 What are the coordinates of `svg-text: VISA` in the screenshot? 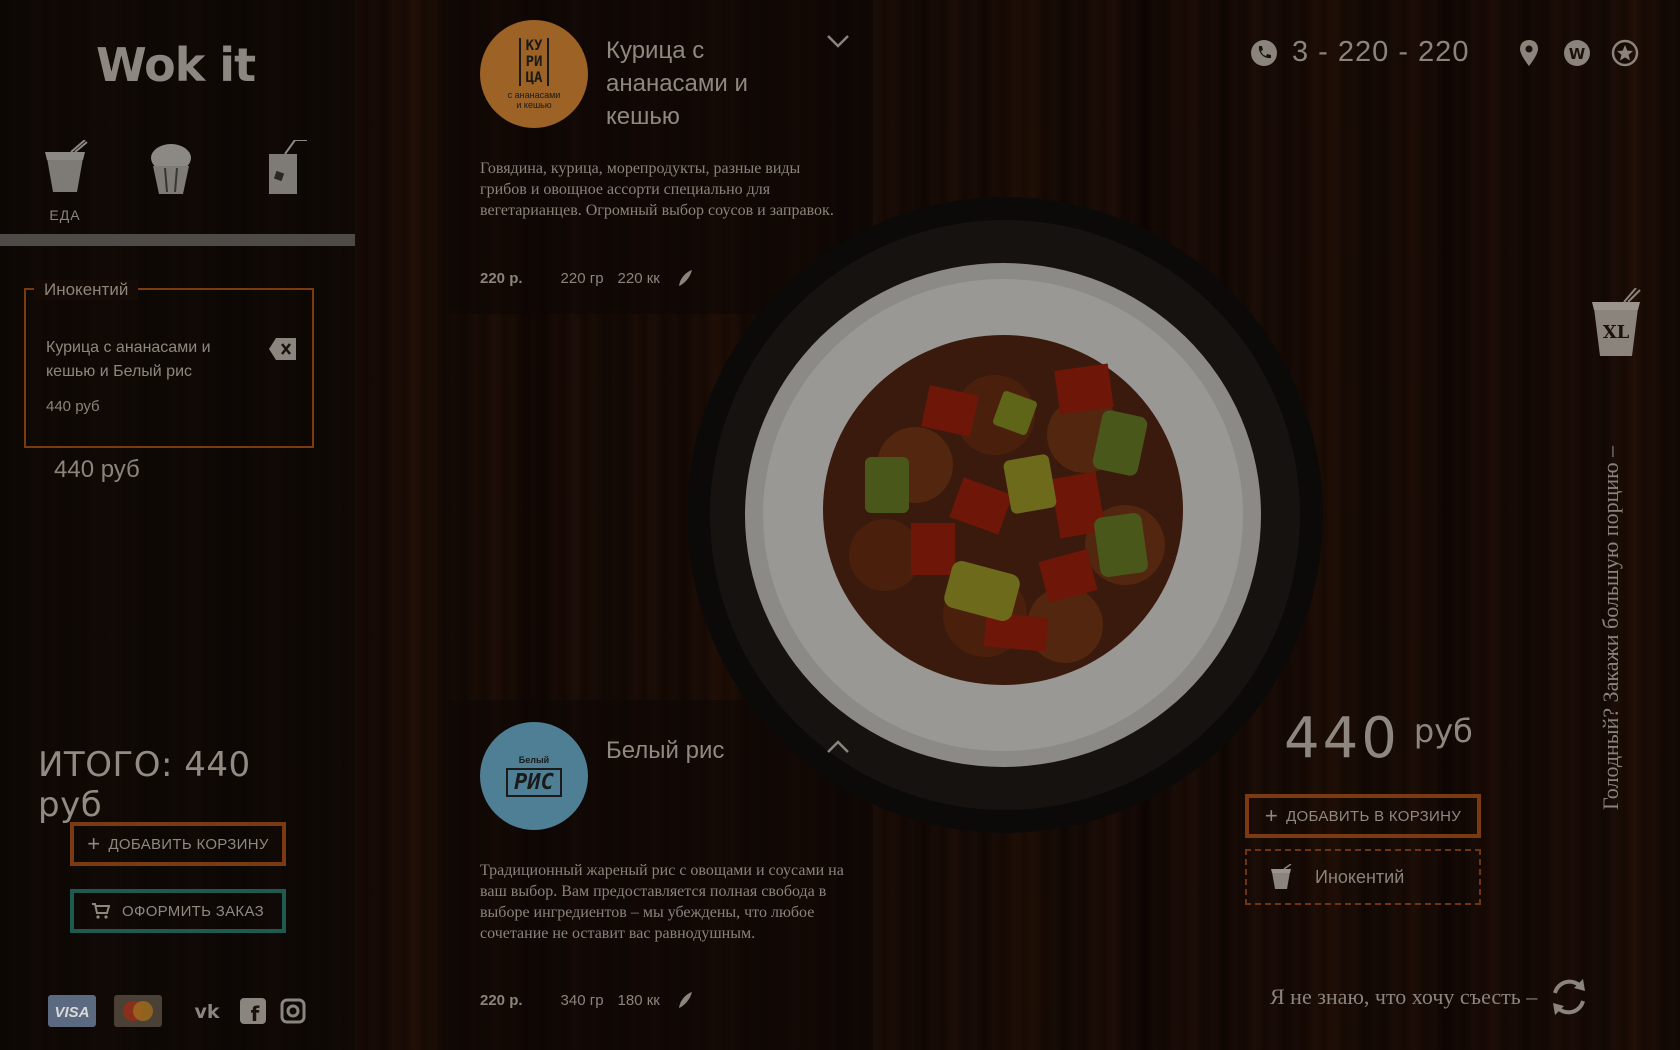 It's located at (71, 1012).